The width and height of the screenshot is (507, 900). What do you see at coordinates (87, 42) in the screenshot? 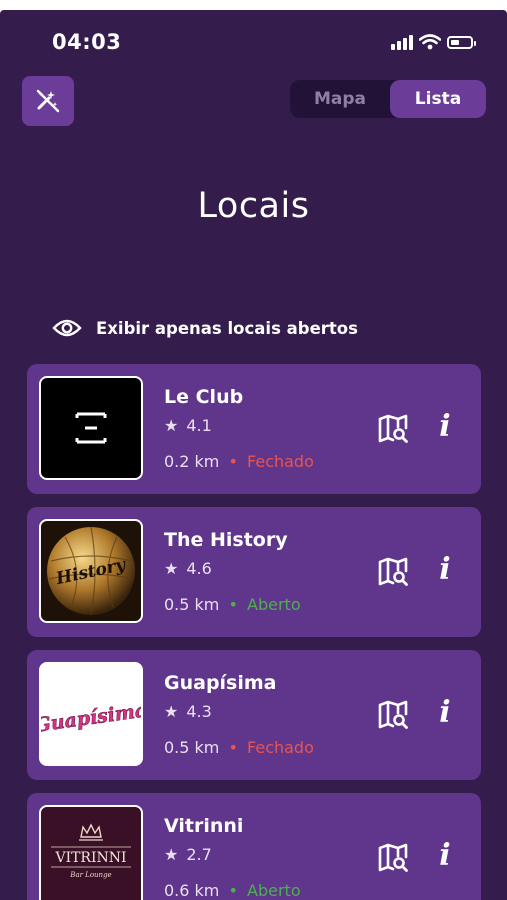
I see `status-time: 04:03` at bounding box center [87, 42].